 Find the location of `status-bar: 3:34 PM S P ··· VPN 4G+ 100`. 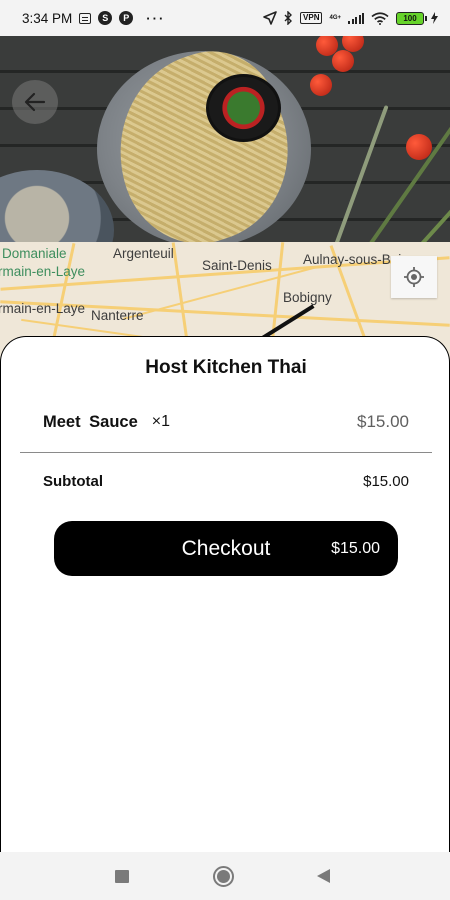

status-bar: 3:34 PM S P ··· VPN 4G+ 100 is located at coordinates (225, 18).